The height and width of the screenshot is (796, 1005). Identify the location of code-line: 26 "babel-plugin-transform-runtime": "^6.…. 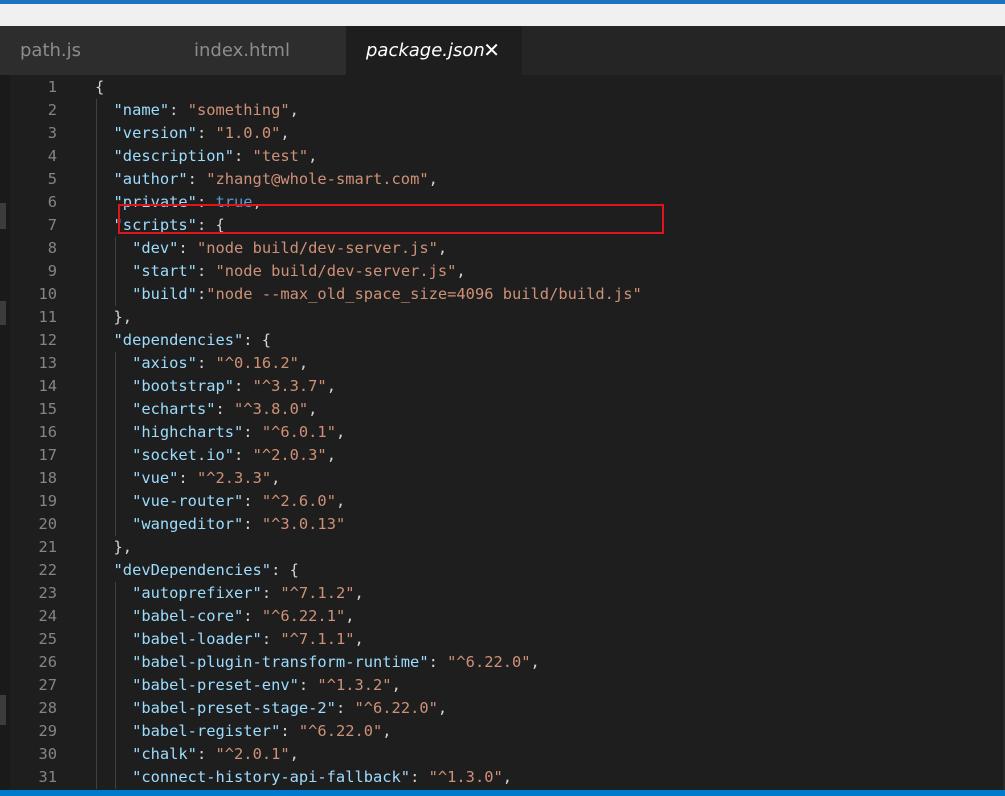
(502, 662).